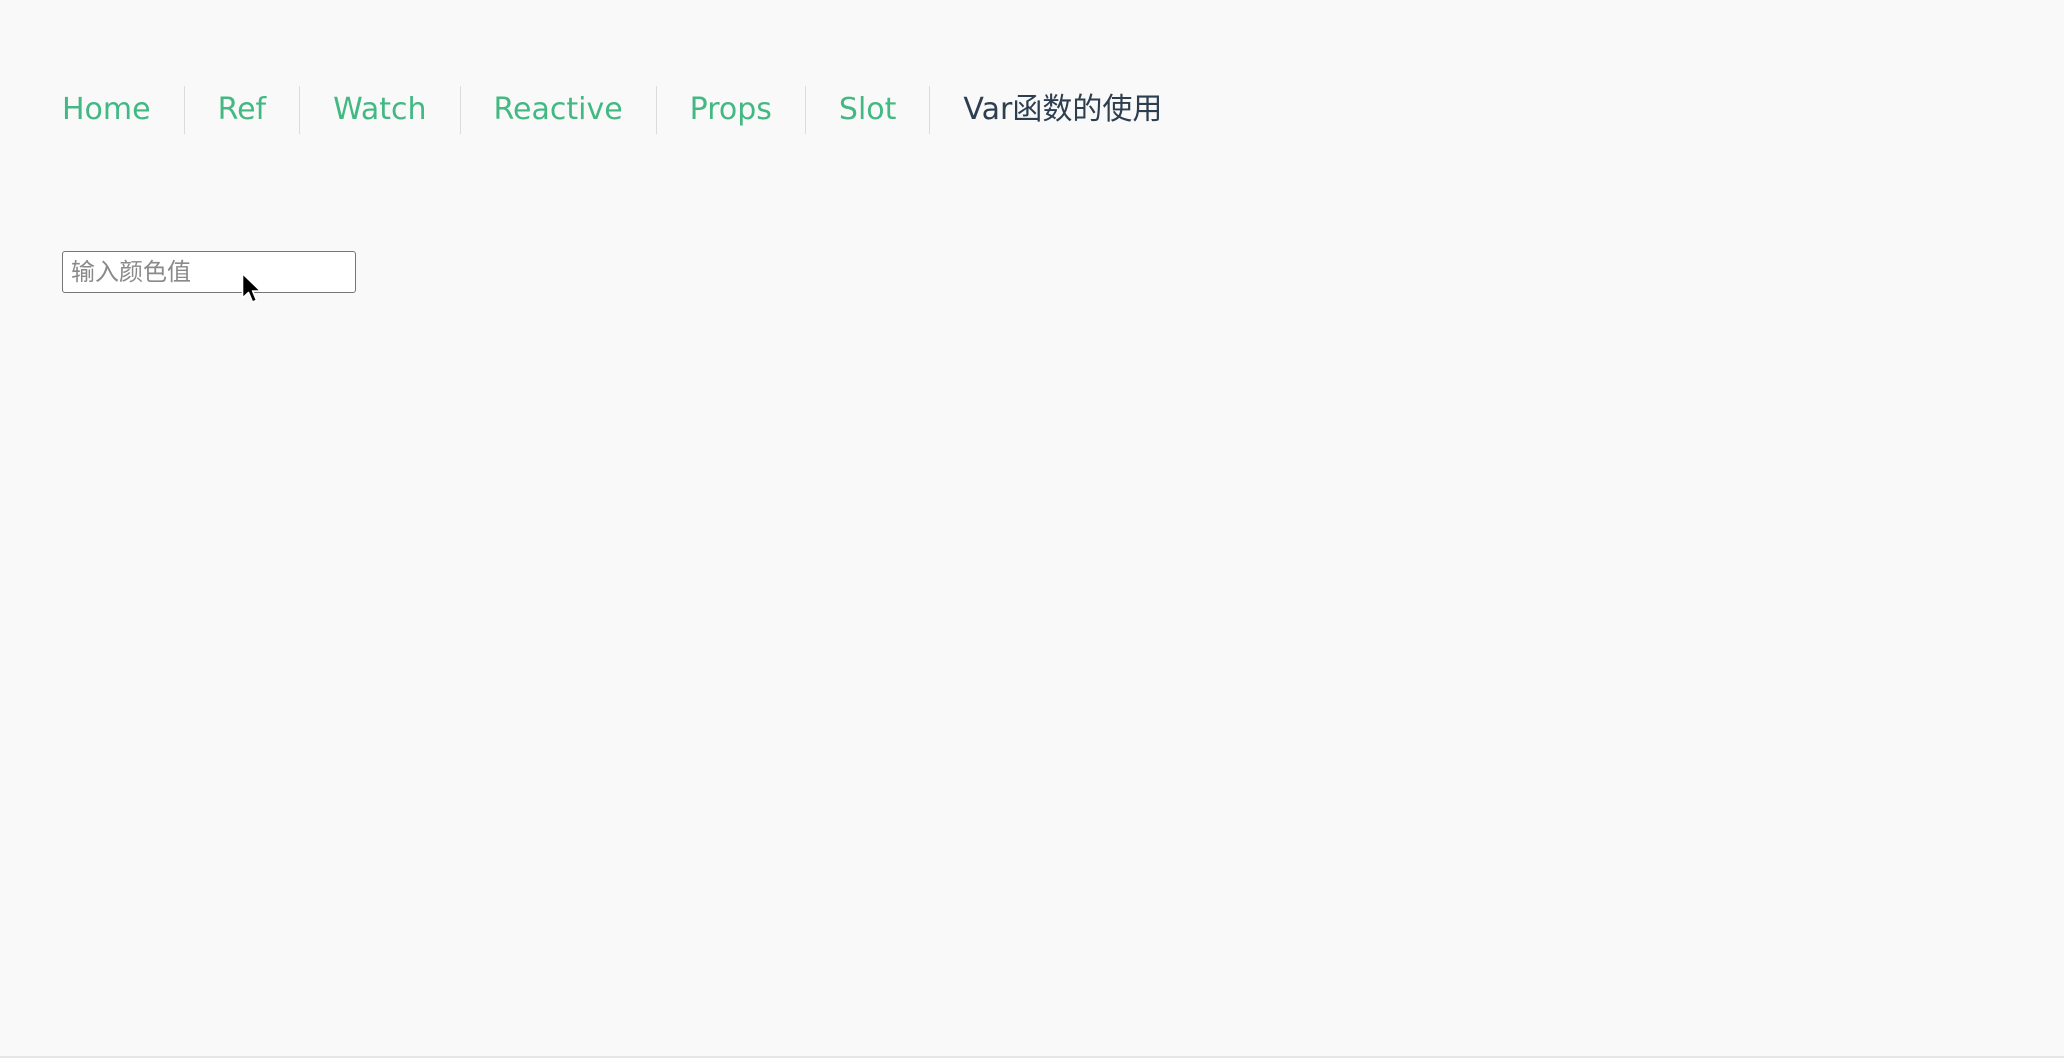 The image size is (2064, 1058). Describe the element at coordinates (868, 110) in the screenshot. I see `nav-link-slot: Slot` at that location.